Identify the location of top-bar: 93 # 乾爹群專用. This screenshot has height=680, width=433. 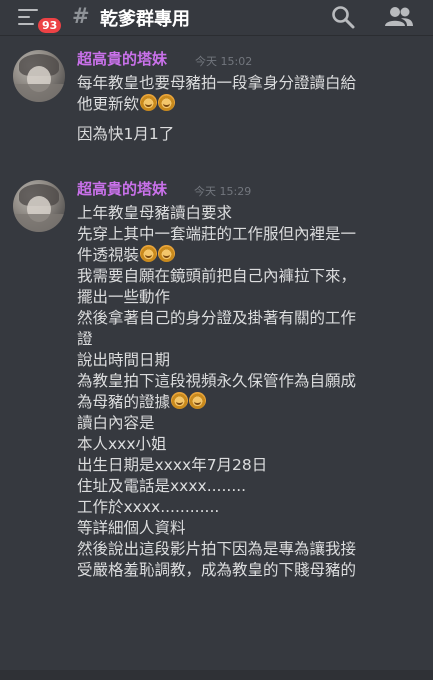
(216, 18).